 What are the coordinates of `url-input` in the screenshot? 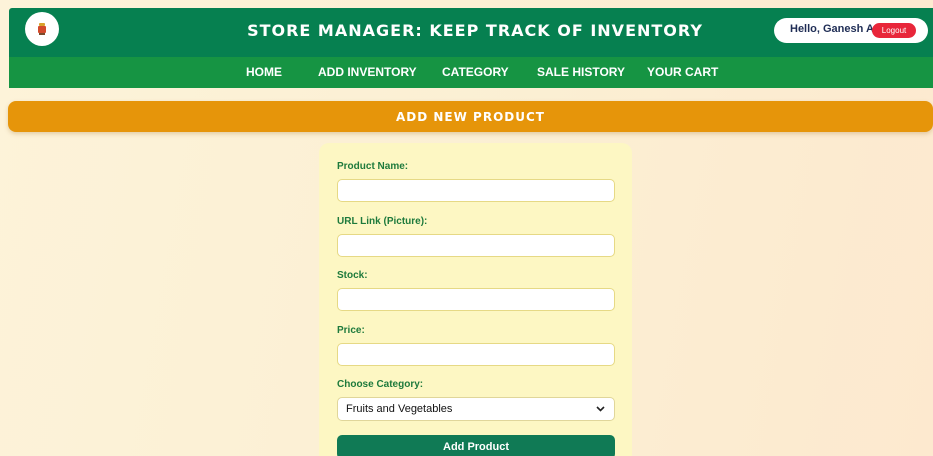 It's located at (476, 245).